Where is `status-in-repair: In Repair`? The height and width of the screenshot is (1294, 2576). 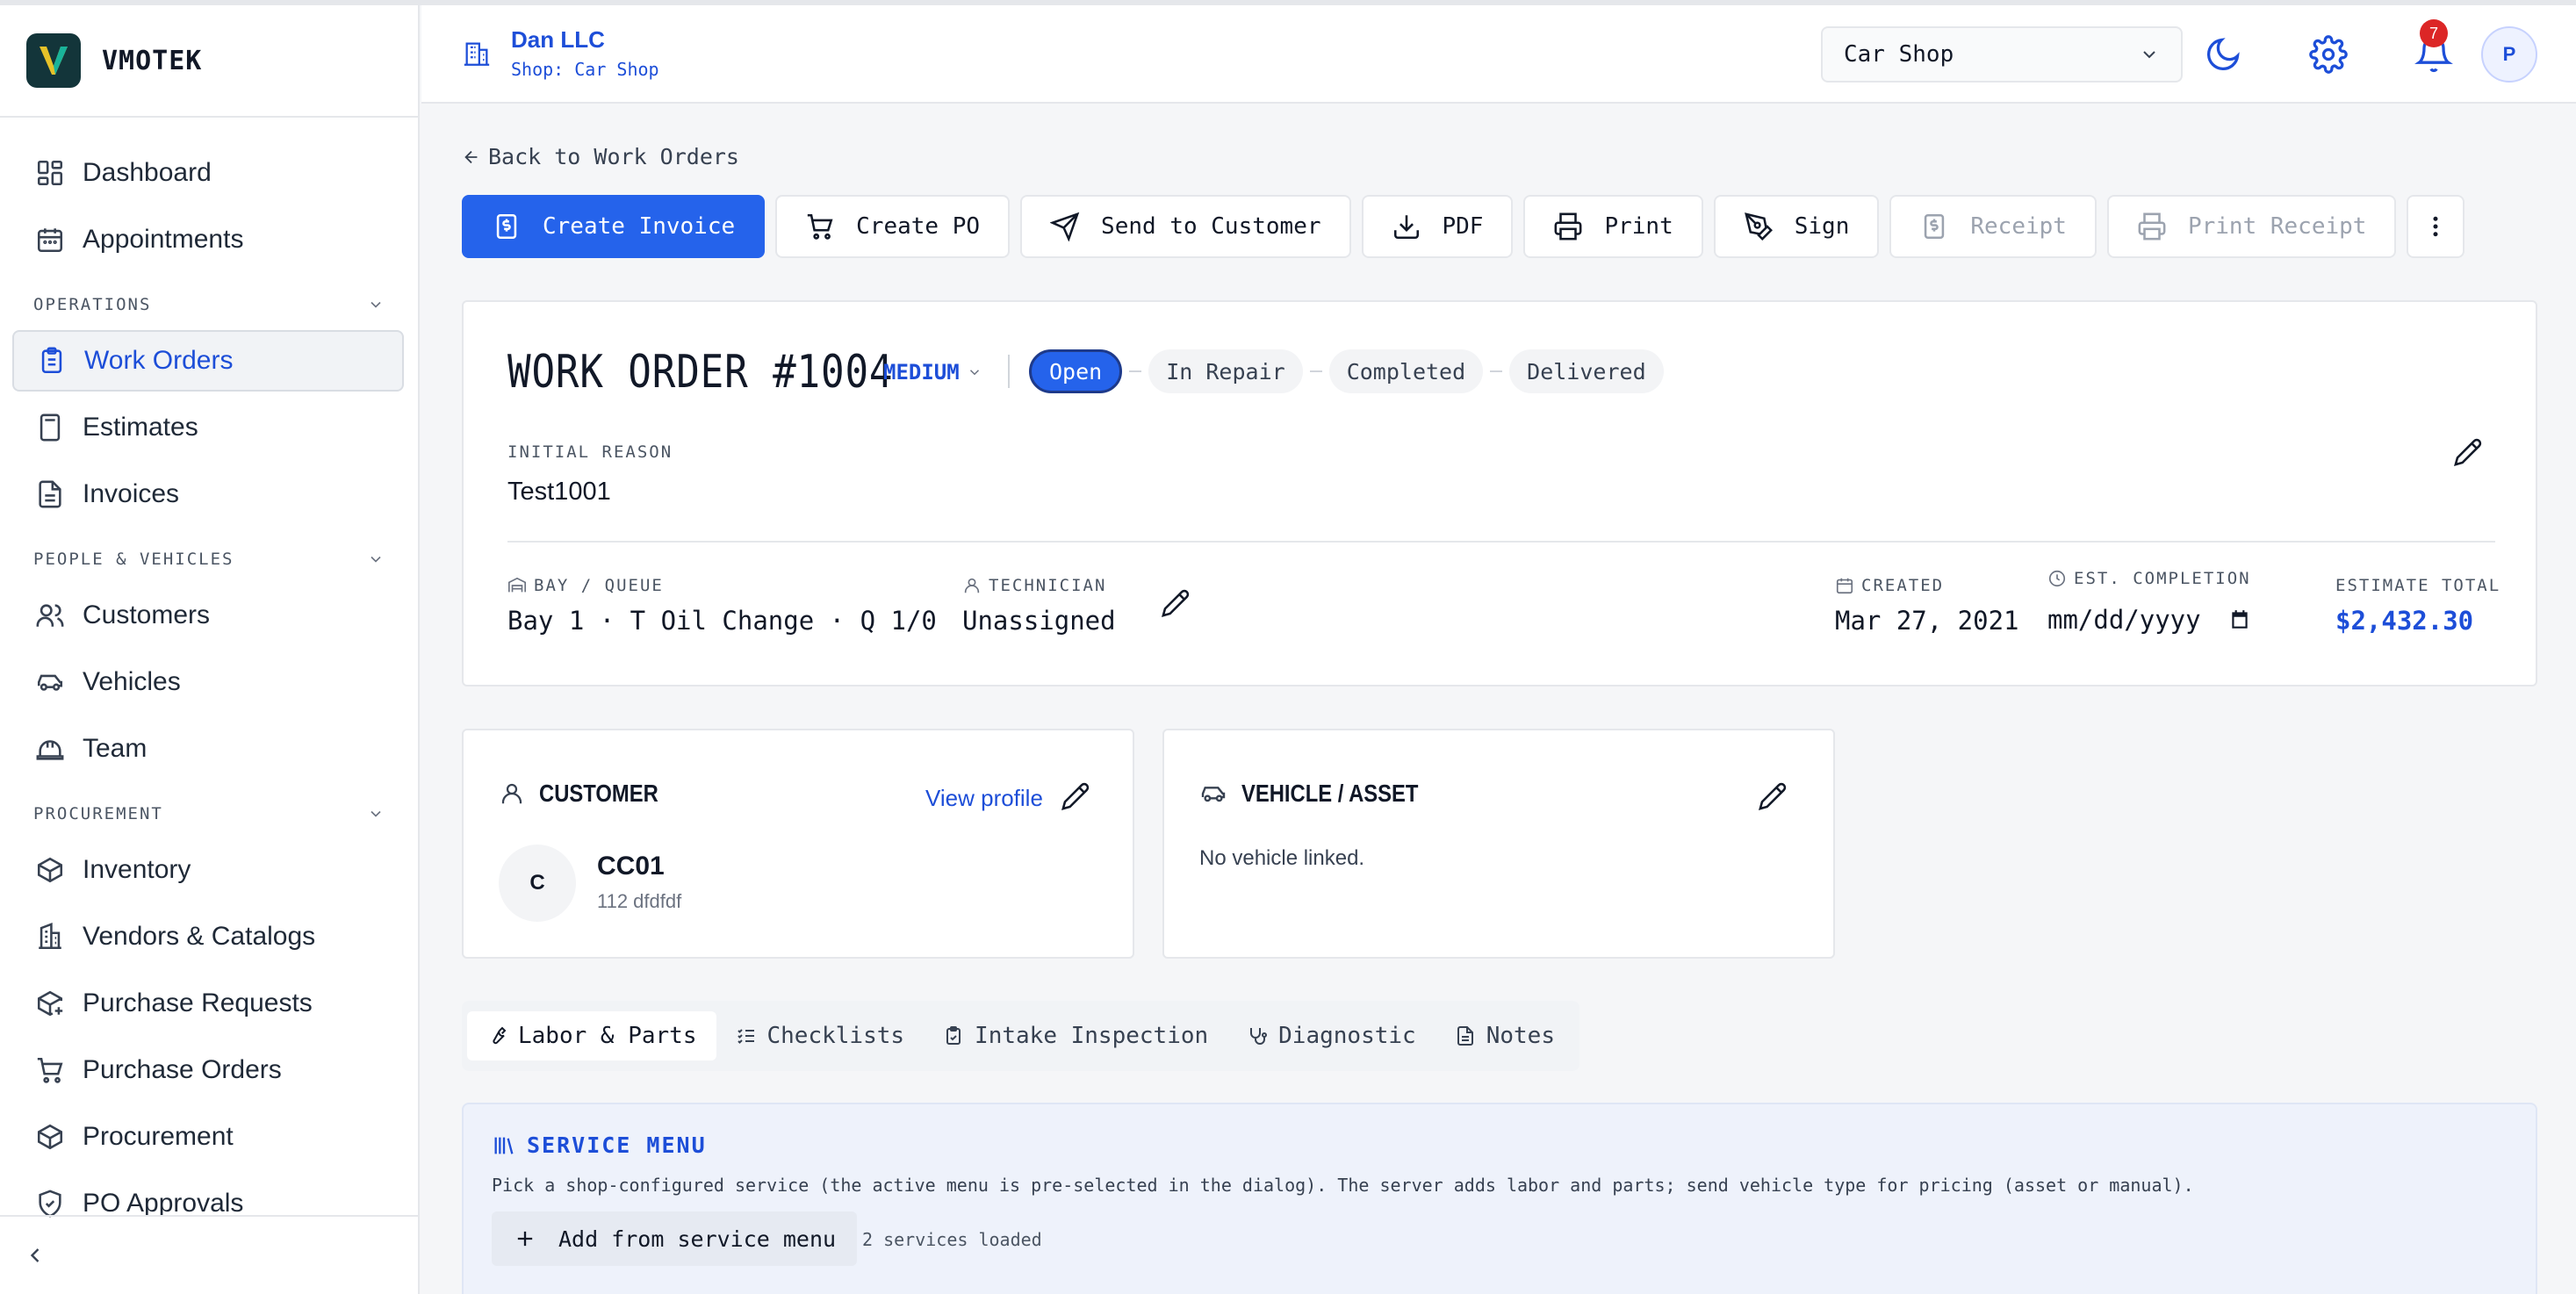
status-in-repair: In Repair is located at coordinates (1225, 371).